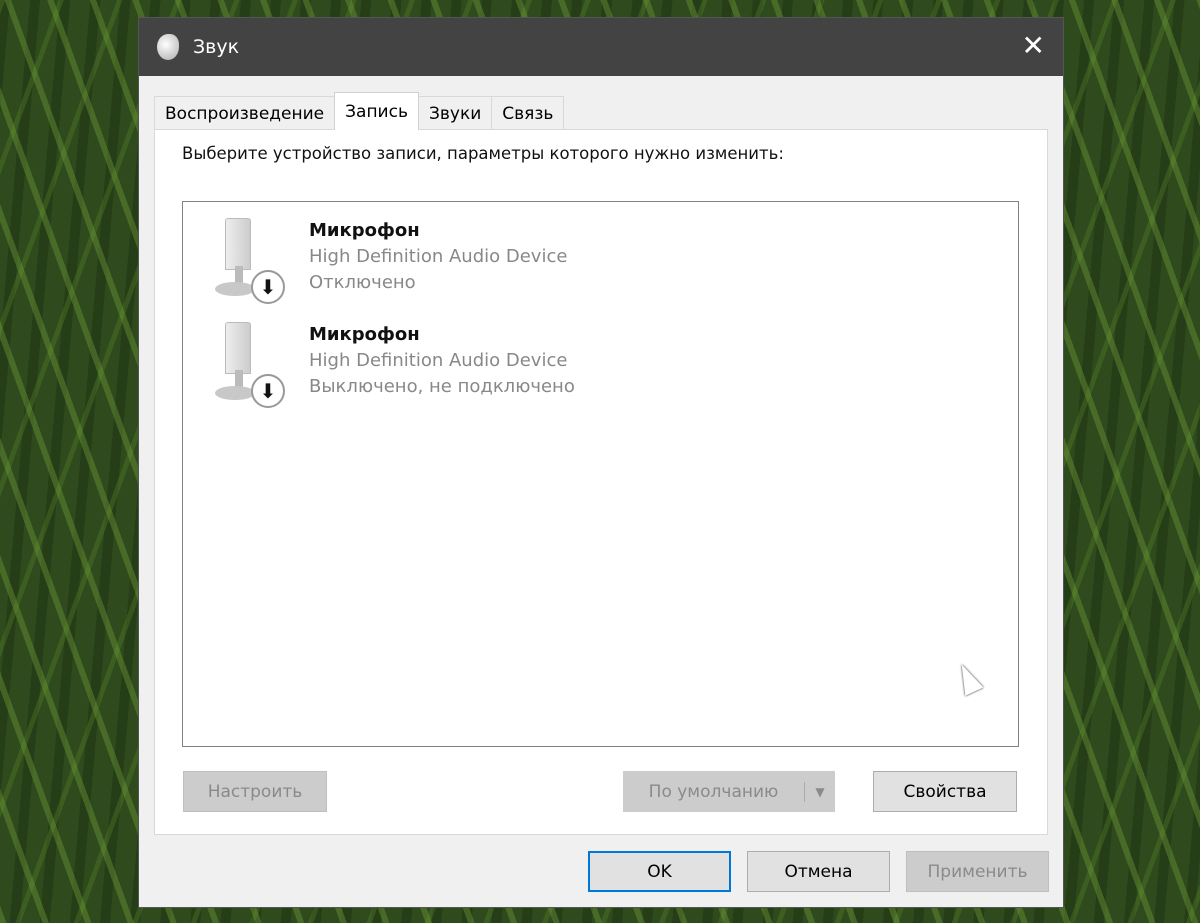 This screenshot has height=923, width=1200. Describe the element at coordinates (977, 871) in the screenshot. I see `apply-button: Применить` at that location.